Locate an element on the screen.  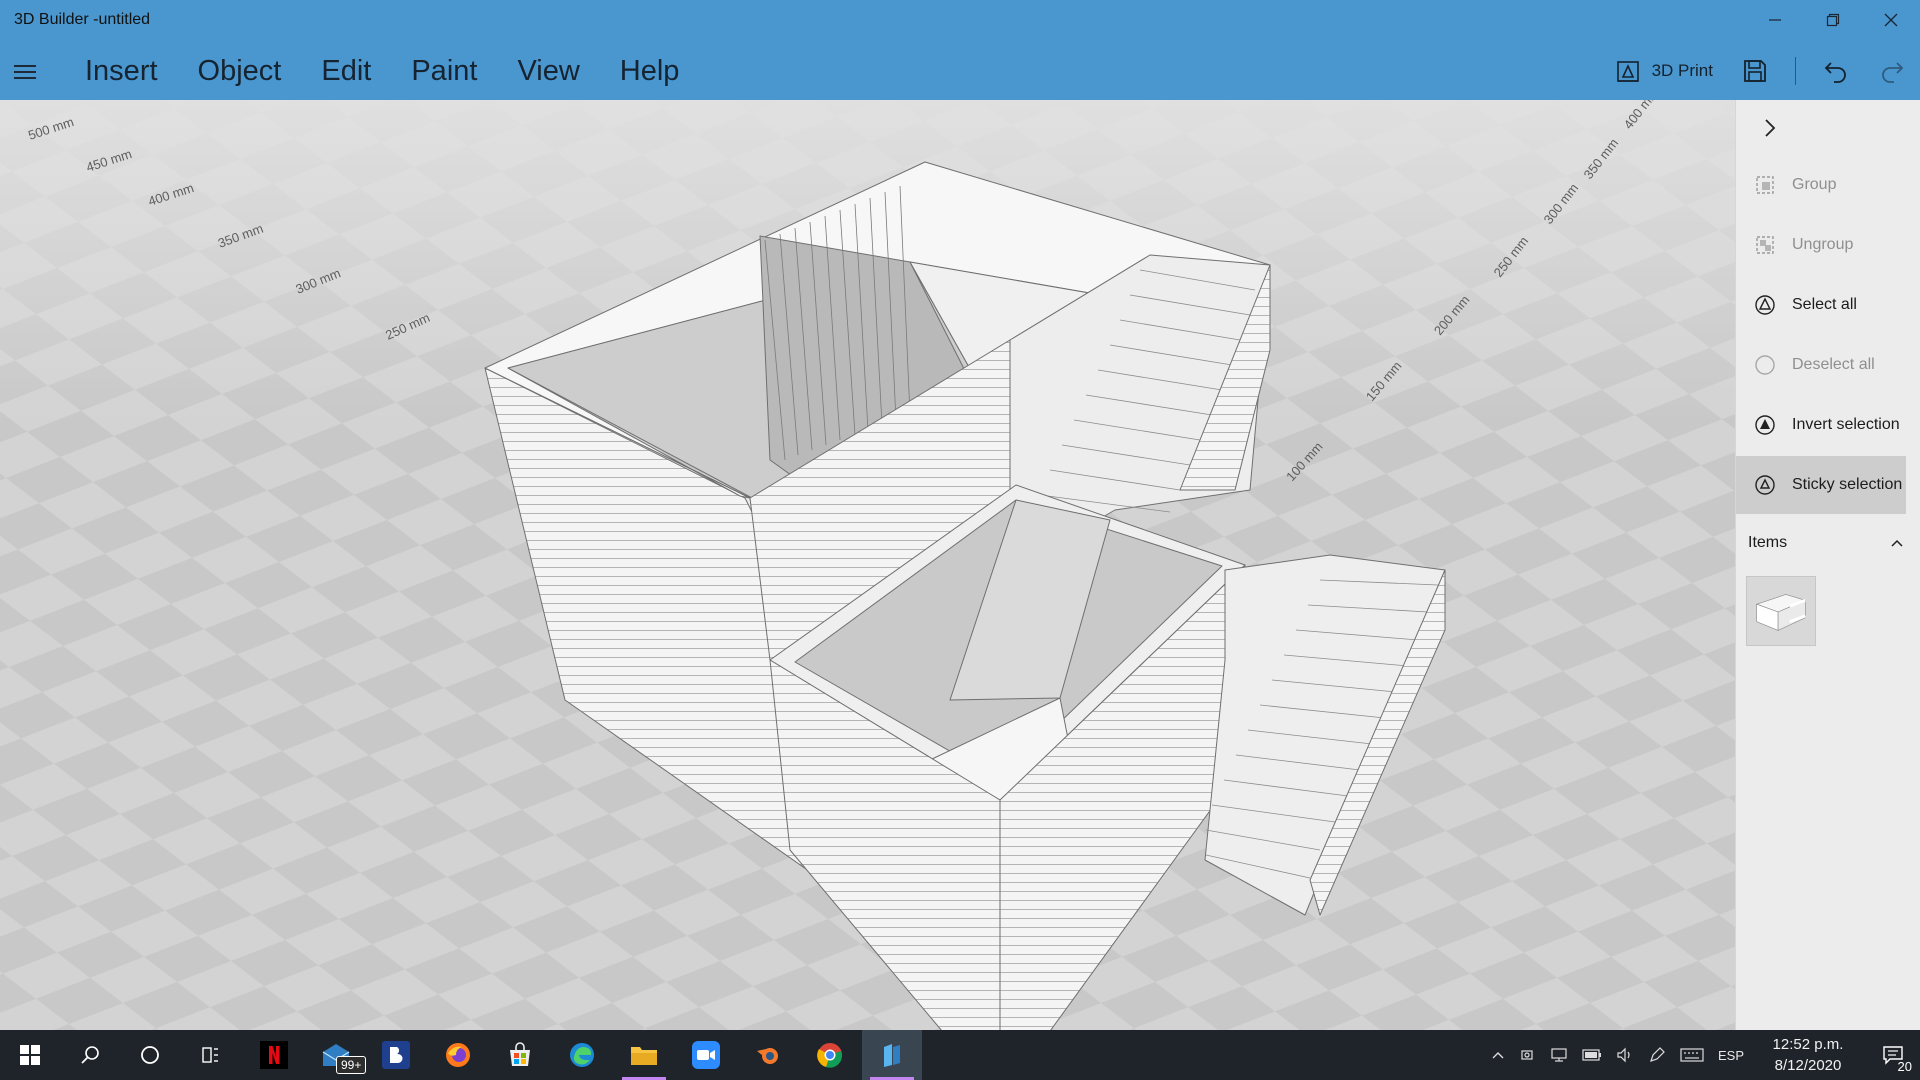
group-label: Group is located at coordinates (1814, 184).